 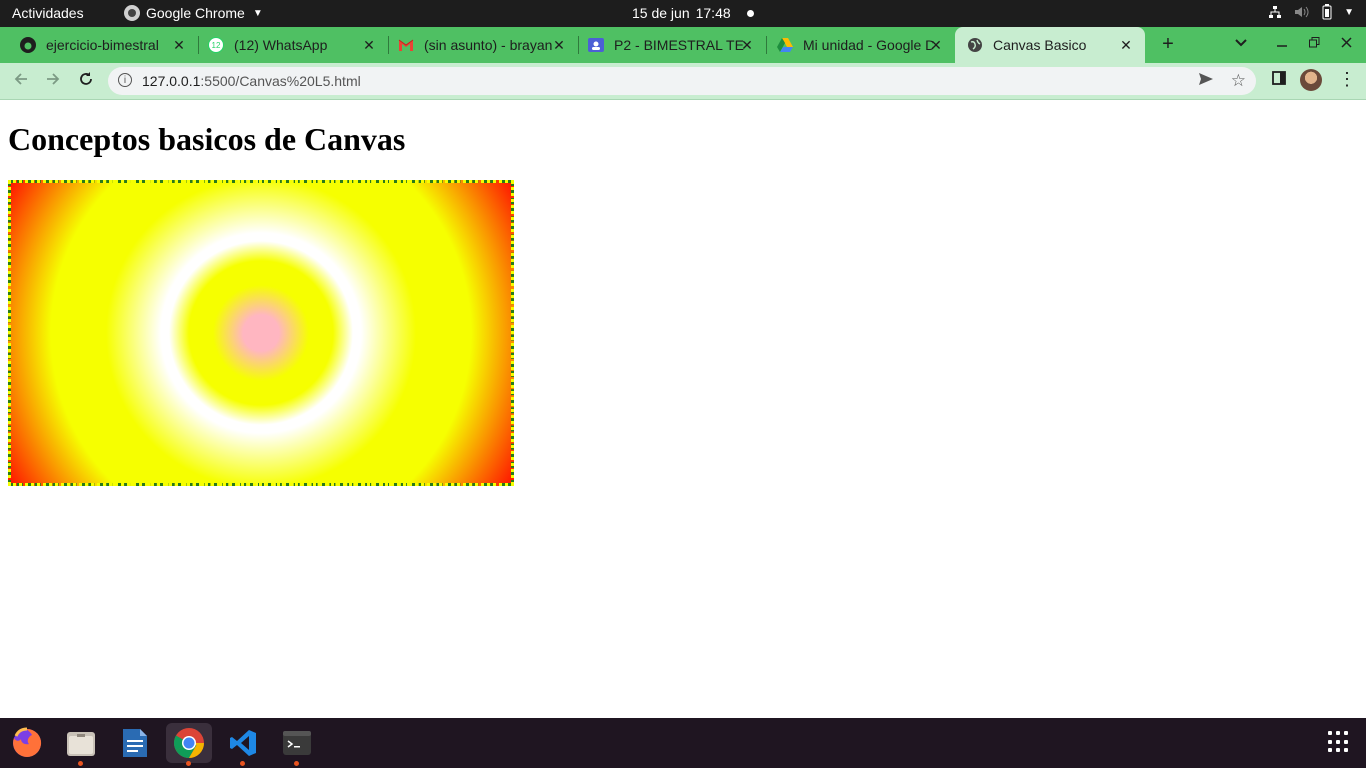 What do you see at coordinates (297, 744) in the screenshot?
I see `terminal-icon` at bounding box center [297, 744].